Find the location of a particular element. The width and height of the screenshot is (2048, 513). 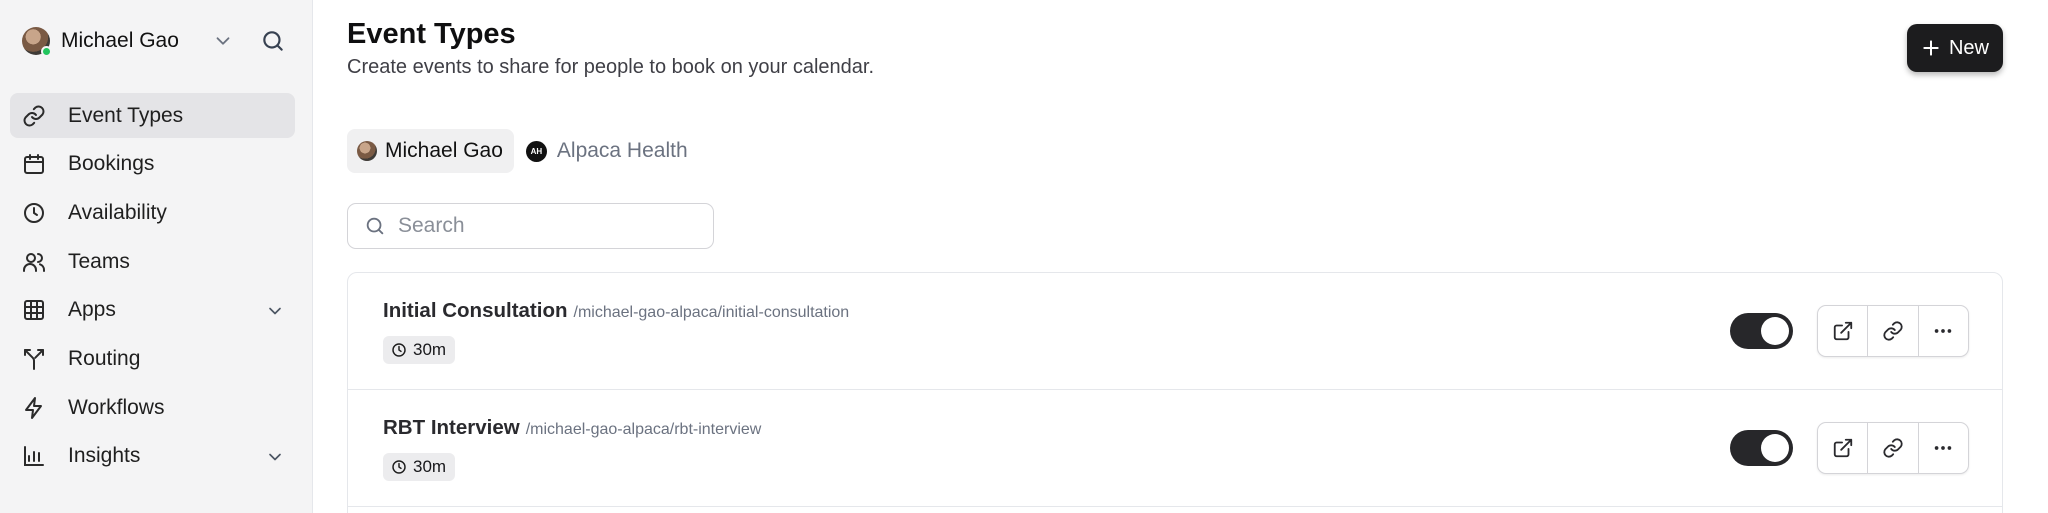

sidebar-item-event-types: Event Types is located at coordinates (152, 115).